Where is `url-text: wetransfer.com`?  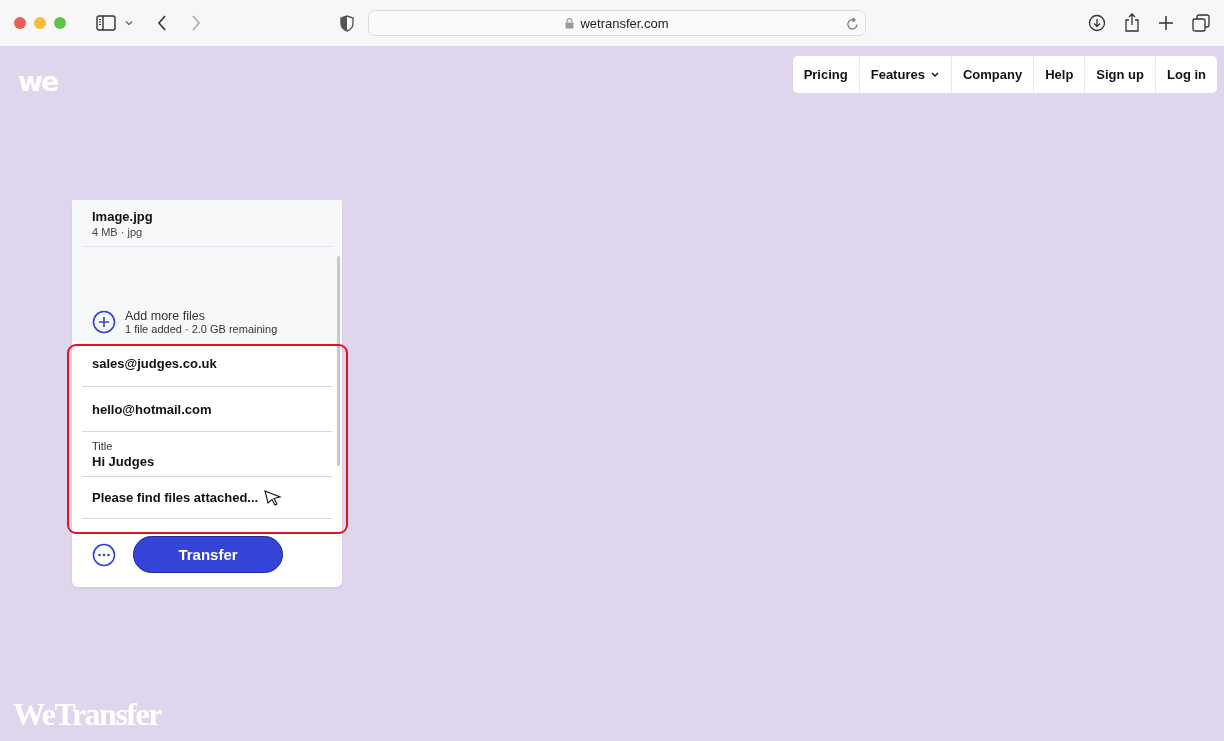 url-text: wetransfer.com is located at coordinates (624, 23).